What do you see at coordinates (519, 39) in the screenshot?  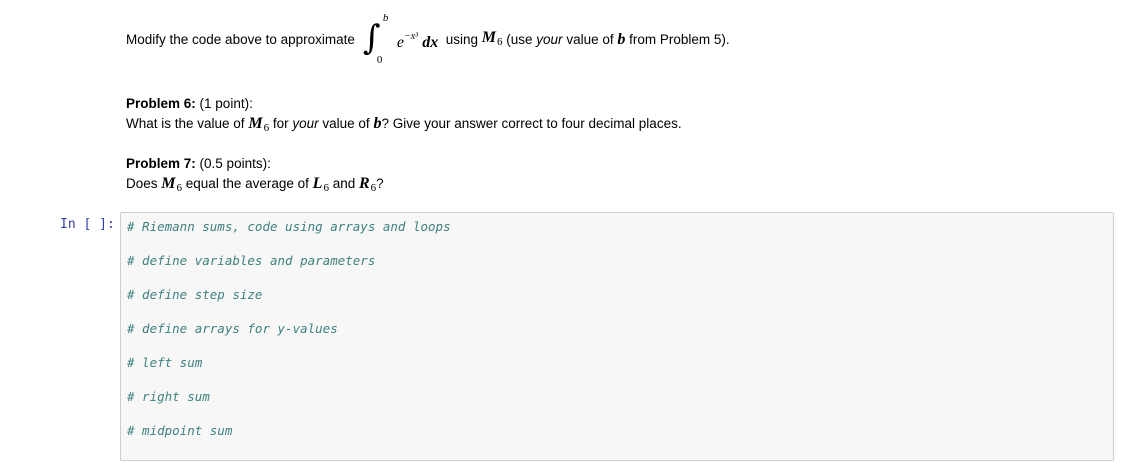 I see `intro-paren-pre: (use` at bounding box center [519, 39].